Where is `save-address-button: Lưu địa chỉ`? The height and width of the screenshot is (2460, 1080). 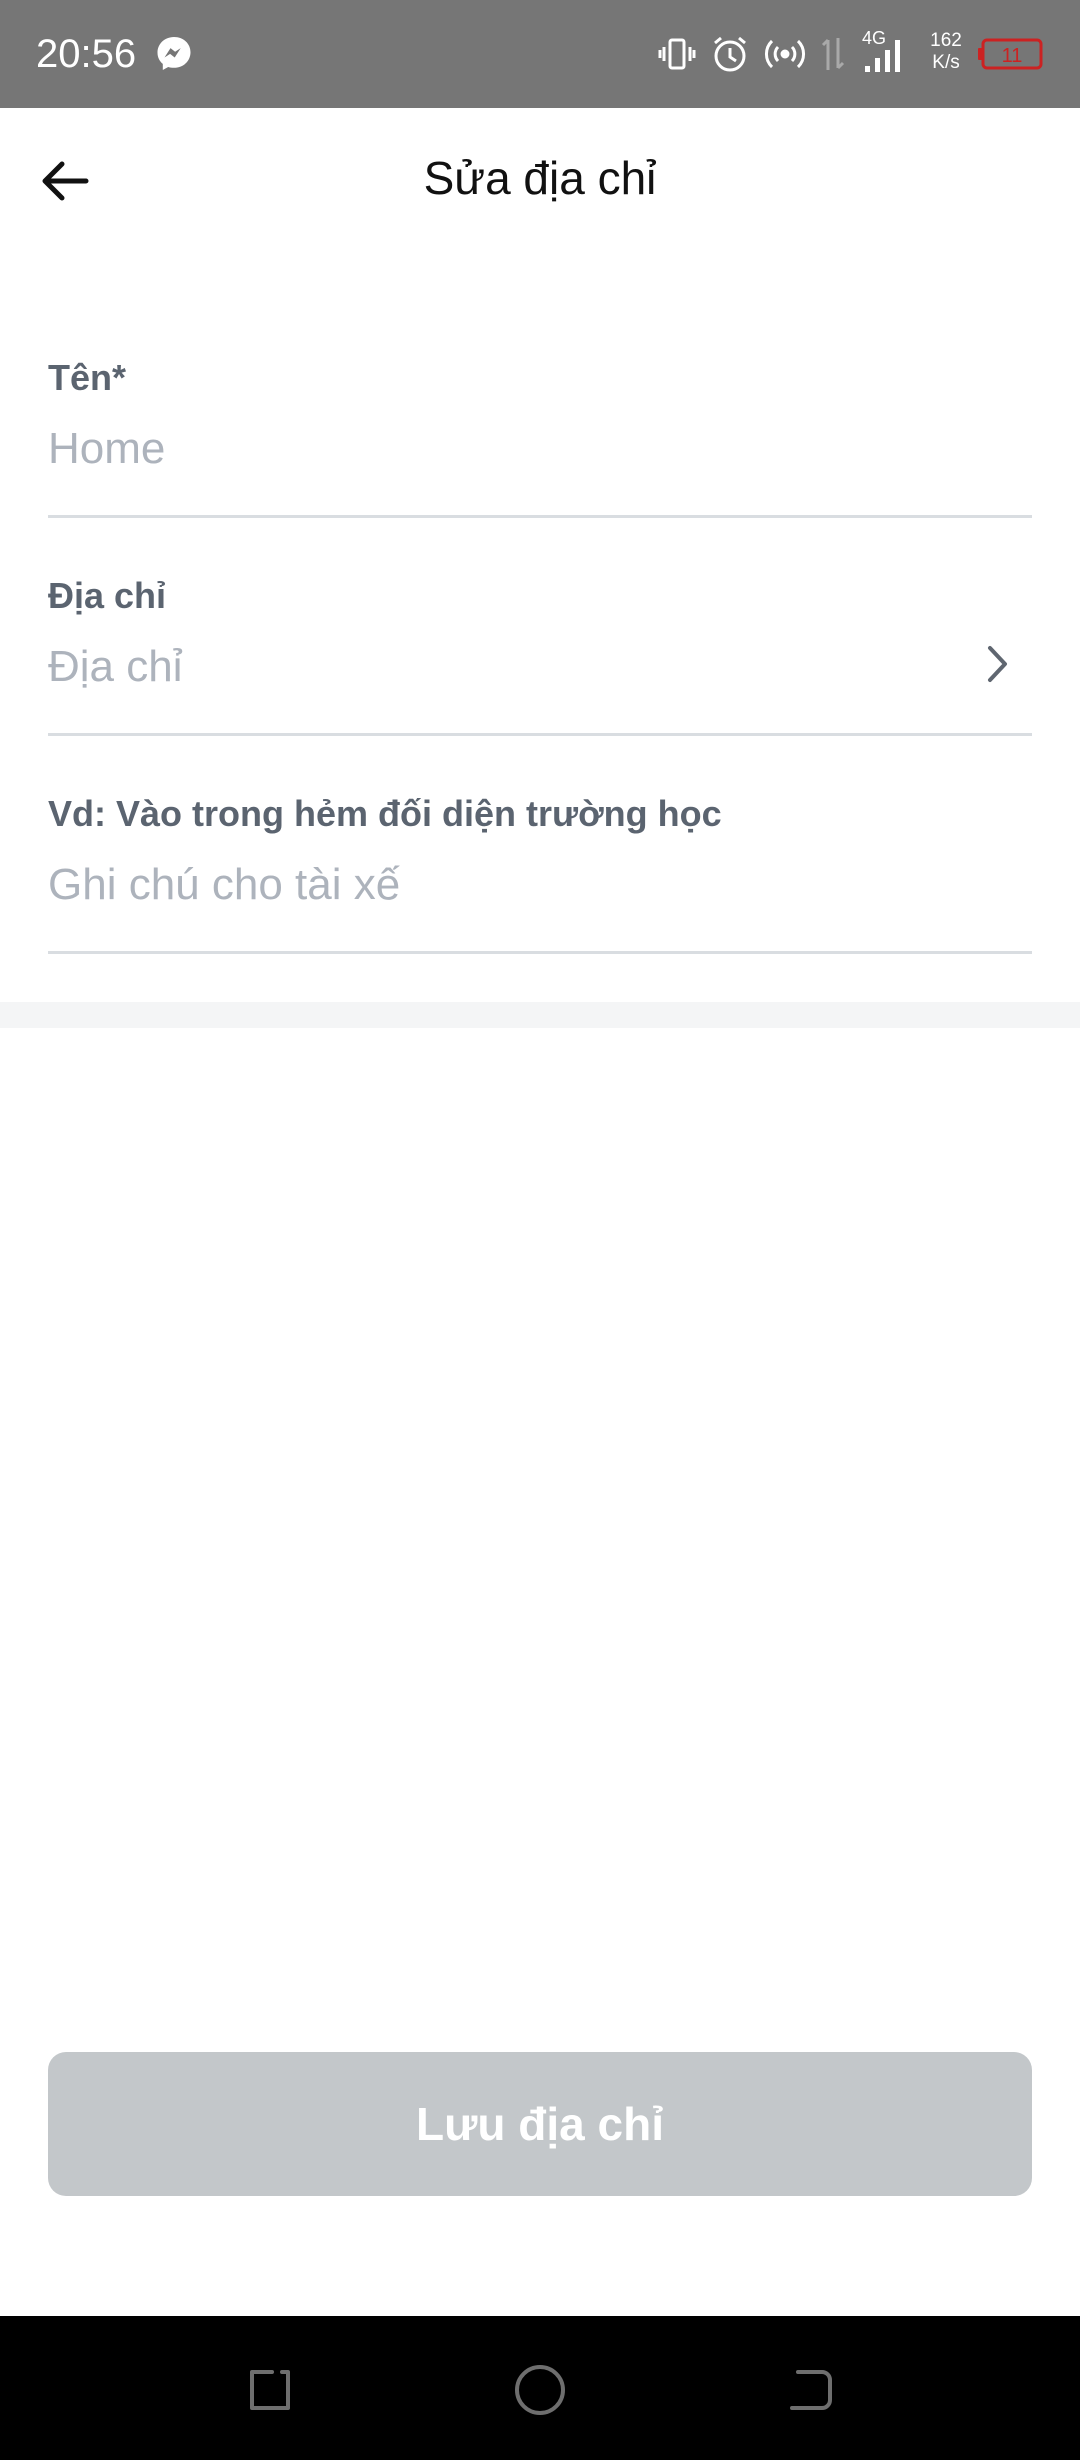
save-address-button: Lưu địa chỉ is located at coordinates (540, 2124).